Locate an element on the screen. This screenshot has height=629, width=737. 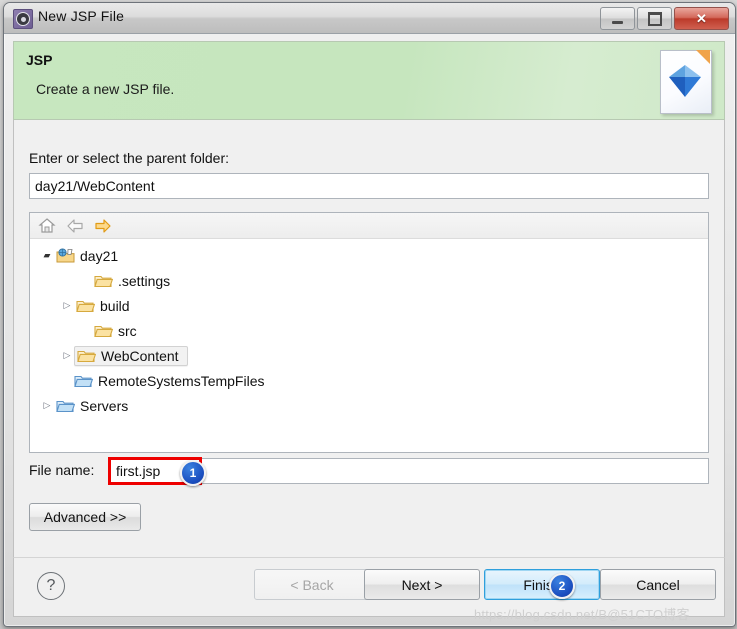
close-icon: ✕ is located at coordinates (701, 18).